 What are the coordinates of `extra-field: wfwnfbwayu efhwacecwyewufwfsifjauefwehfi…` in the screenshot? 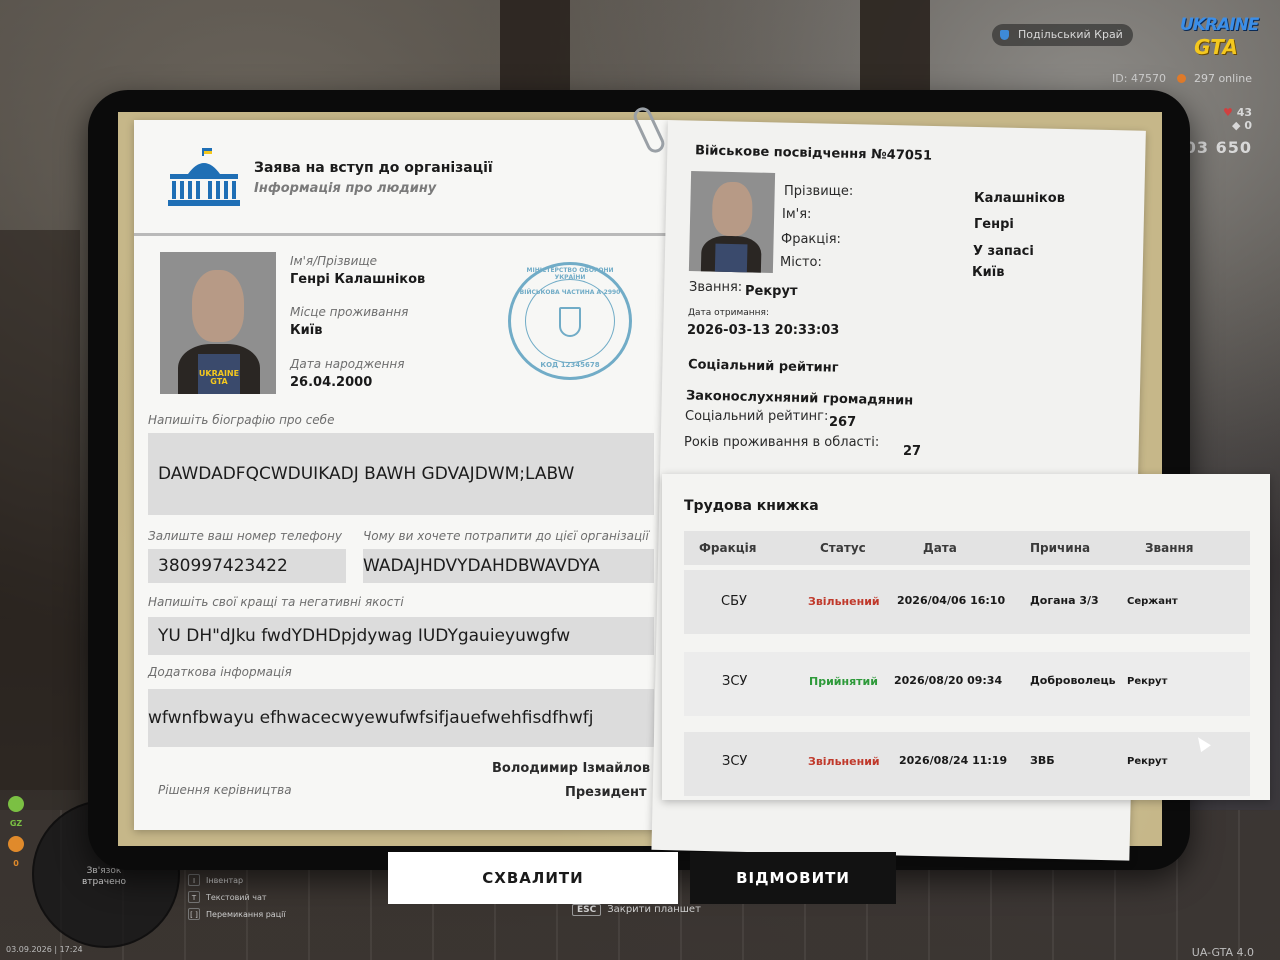 It's located at (401, 718).